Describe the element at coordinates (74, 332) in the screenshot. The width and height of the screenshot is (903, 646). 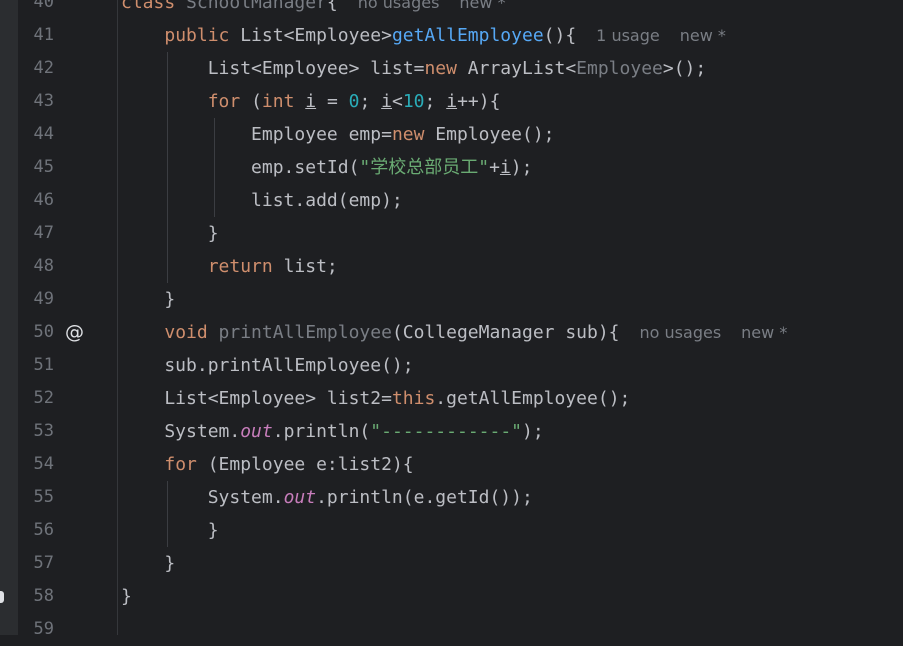
I see `implemented-method-icon: @` at that location.